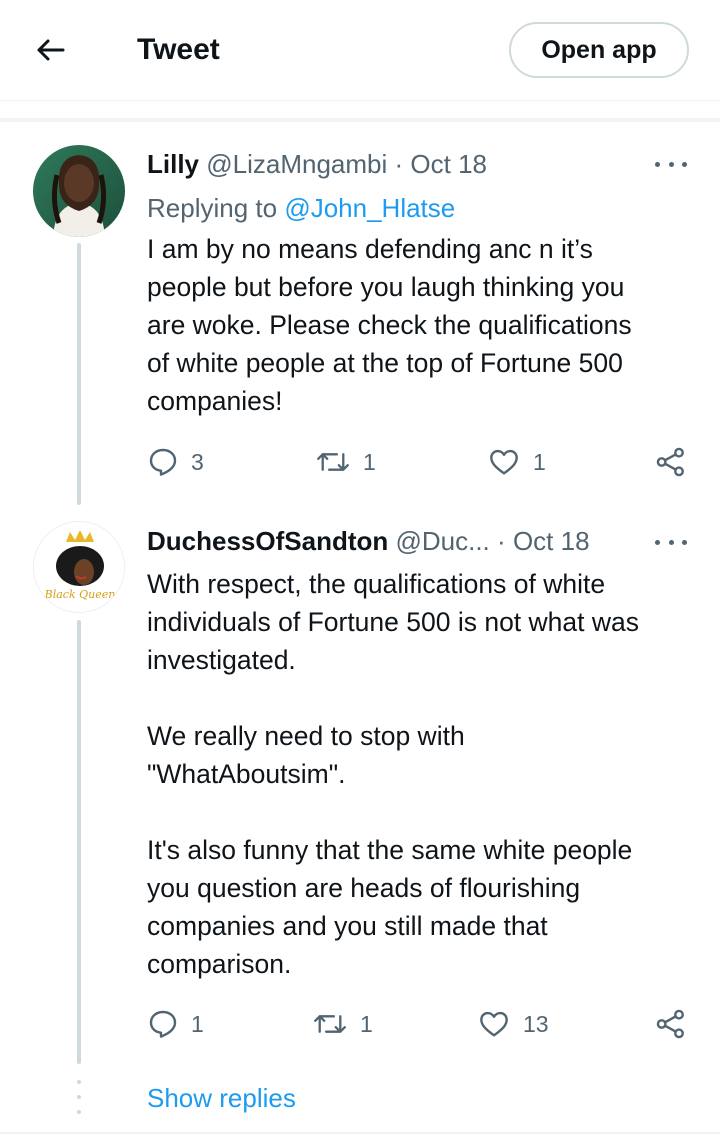  What do you see at coordinates (536, 1023) in the screenshot?
I see `like-count: 13` at bounding box center [536, 1023].